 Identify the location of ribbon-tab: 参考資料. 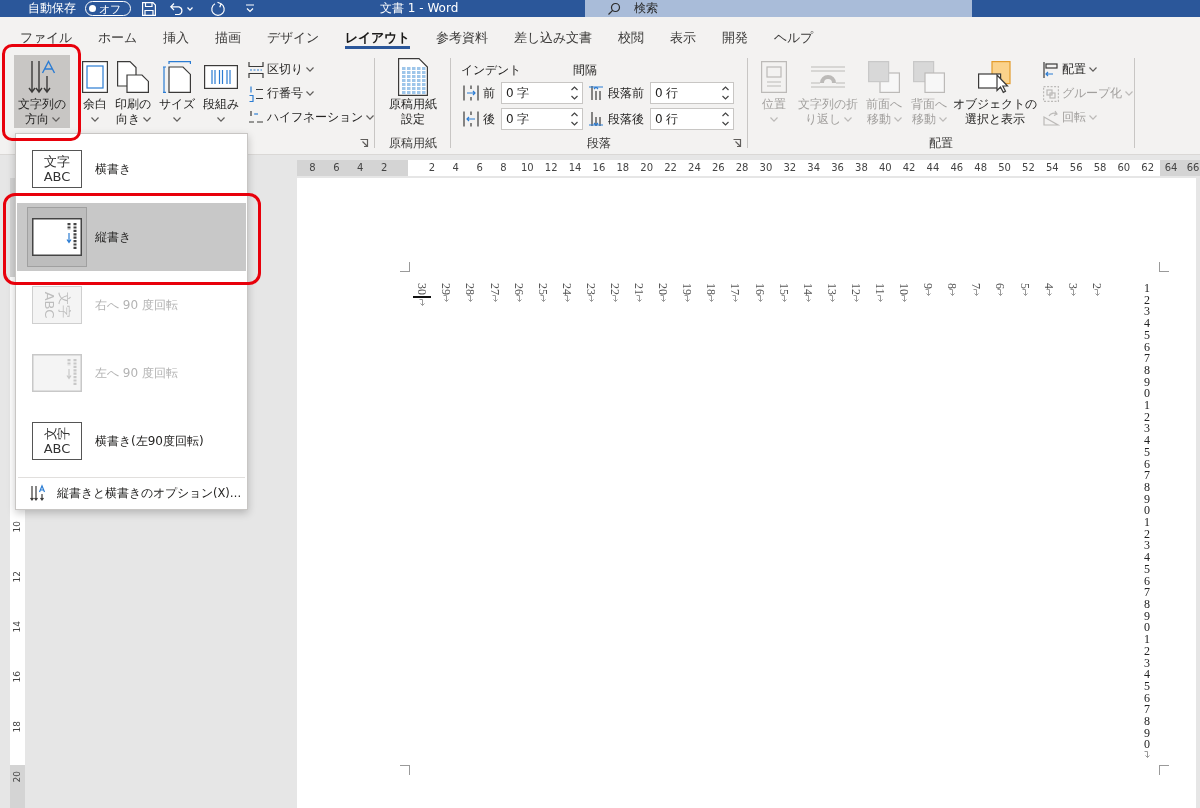
(462, 38).